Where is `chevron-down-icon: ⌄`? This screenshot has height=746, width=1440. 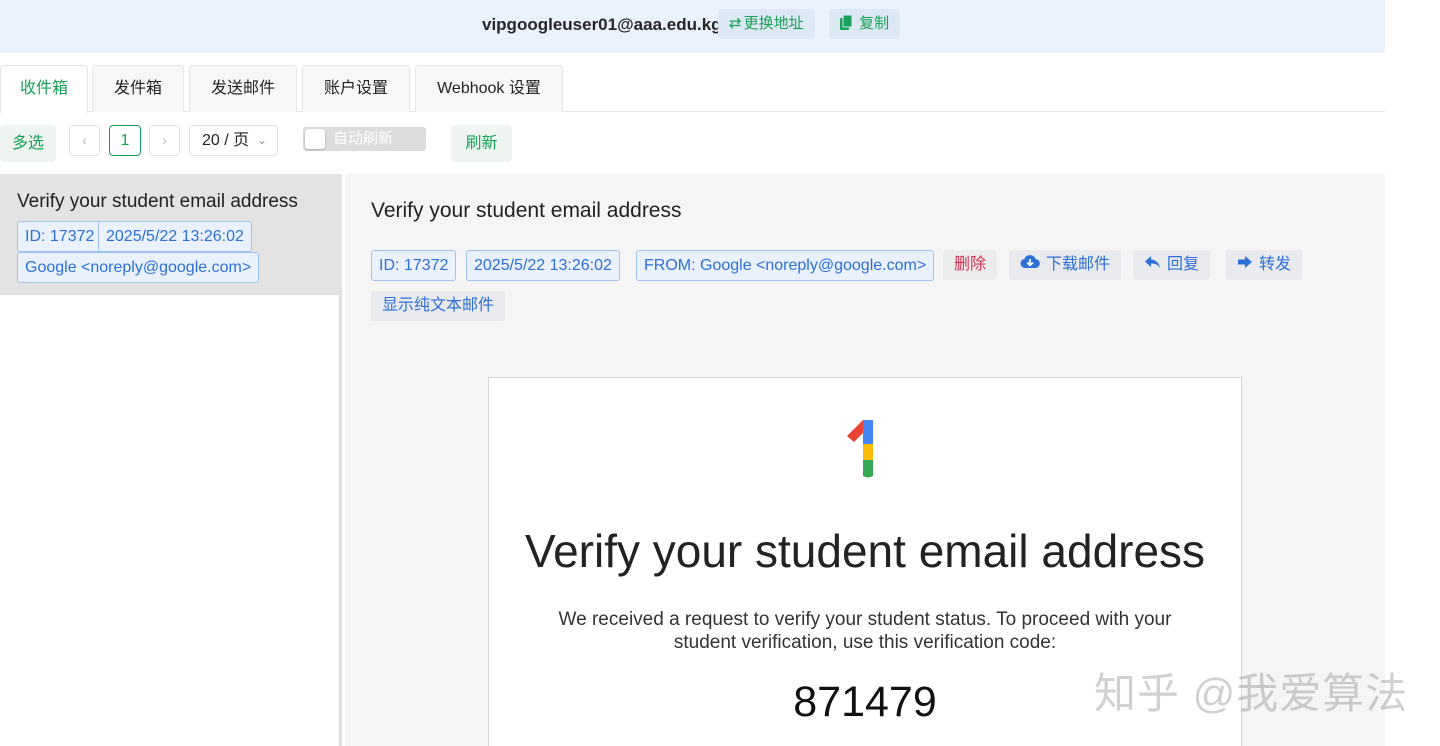
chevron-down-icon: ⌄ is located at coordinates (261, 140).